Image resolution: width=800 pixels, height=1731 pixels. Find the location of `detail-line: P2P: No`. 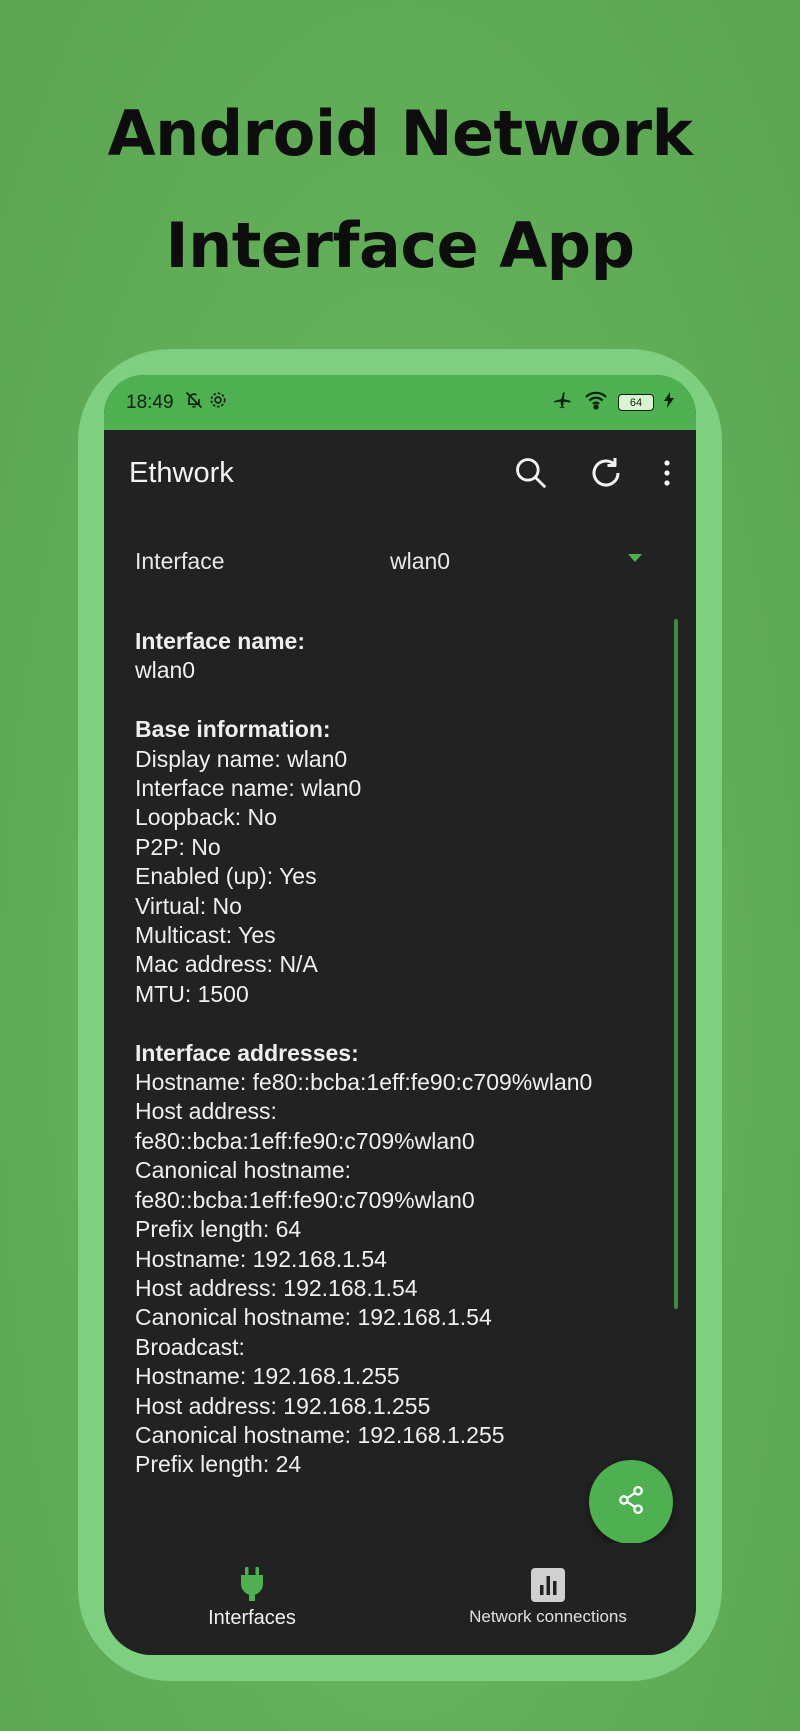

detail-line: P2P: No is located at coordinates (178, 846).